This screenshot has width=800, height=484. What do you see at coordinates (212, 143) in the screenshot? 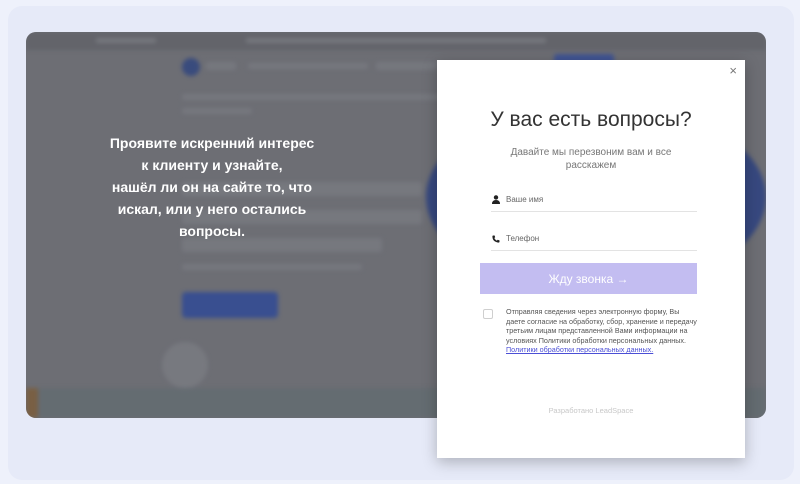
I see `promo-line: Проявите искренний интерес` at bounding box center [212, 143].